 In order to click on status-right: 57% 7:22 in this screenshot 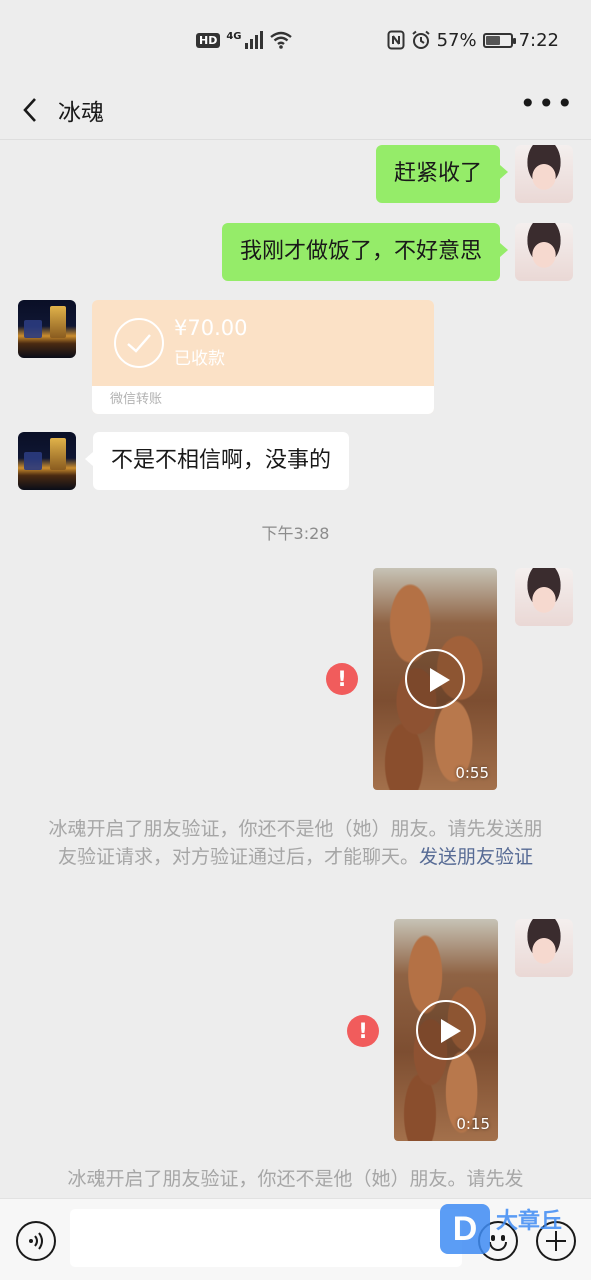, I will do `click(473, 40)`.